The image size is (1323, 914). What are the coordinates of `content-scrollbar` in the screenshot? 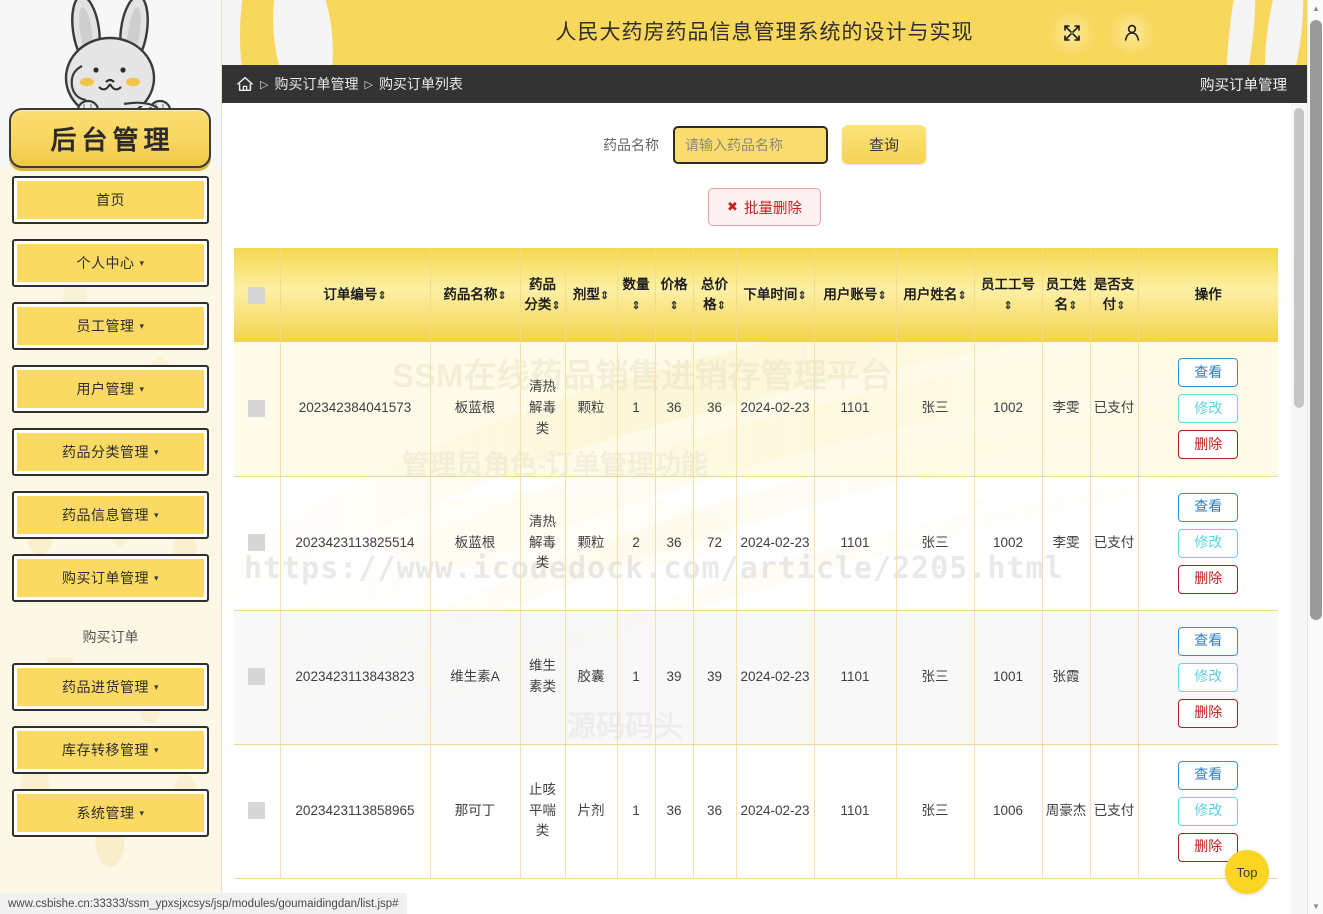 It's located at (1299, 508).